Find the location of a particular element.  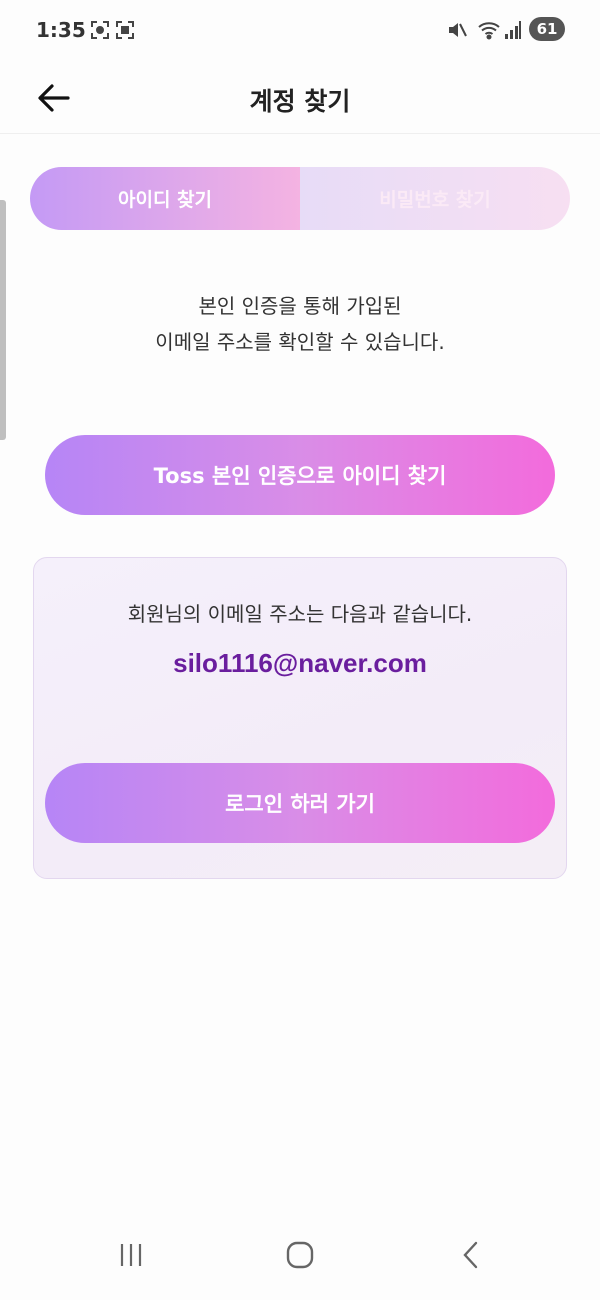

description-text: 본인 인증을 통해 가입된 이메일 주소를 확인할 수 있습니다. is located at coordinates (300, 324).